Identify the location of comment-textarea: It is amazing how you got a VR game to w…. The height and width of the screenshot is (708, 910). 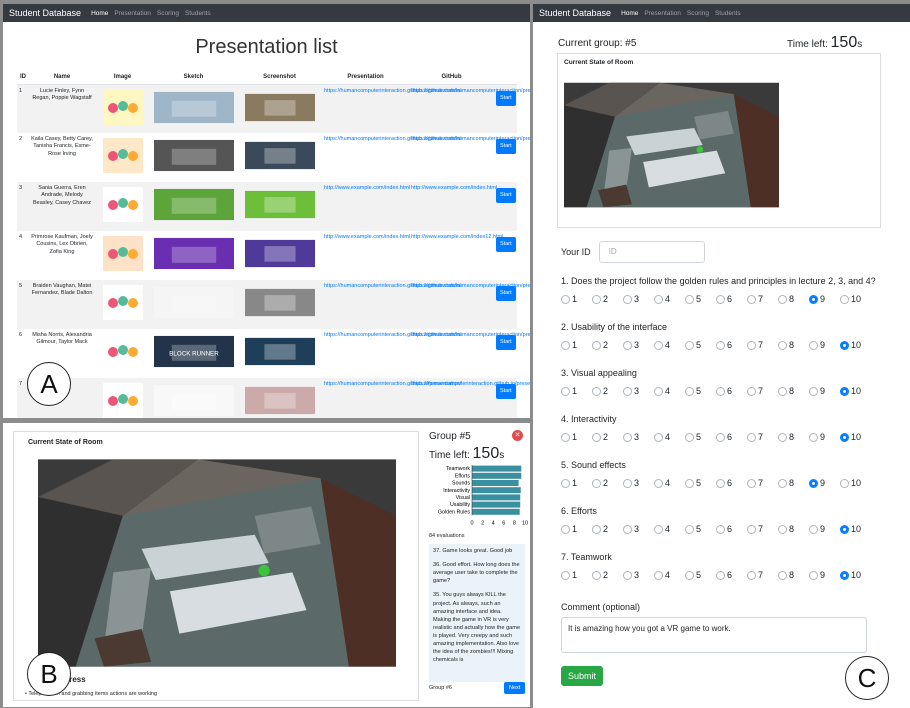
(714, 635).